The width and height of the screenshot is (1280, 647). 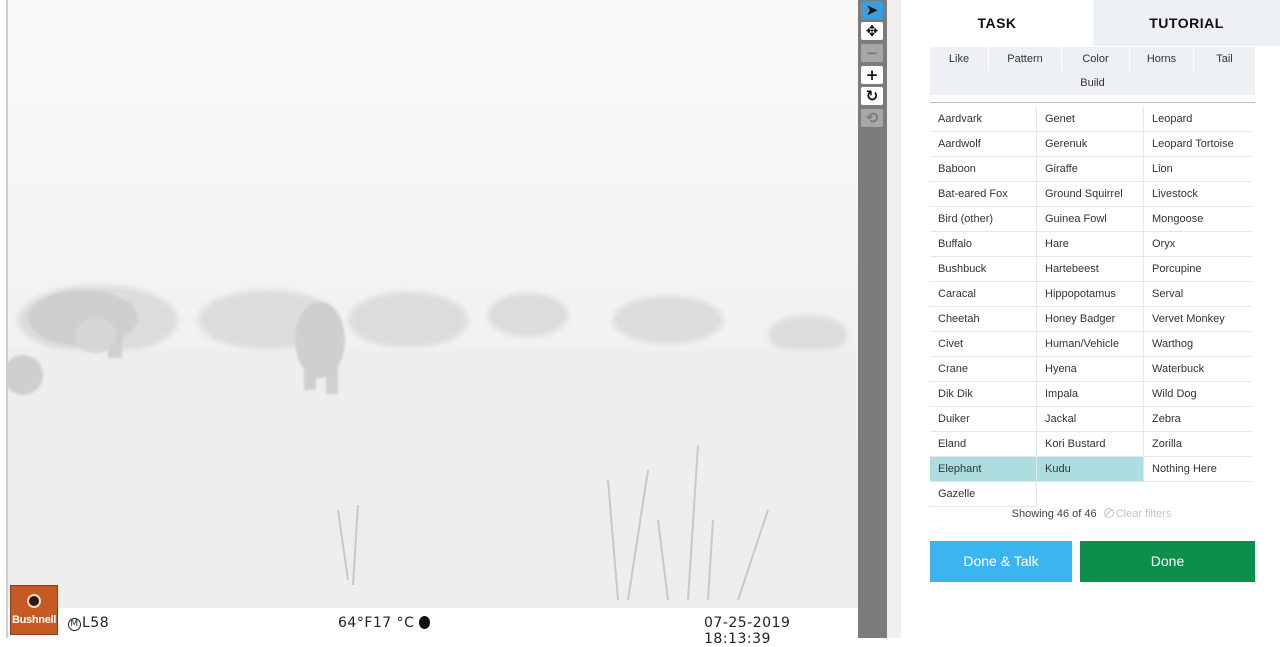 I want to click on bushnell-logo: Bushnell, so click(x=34, y=610).